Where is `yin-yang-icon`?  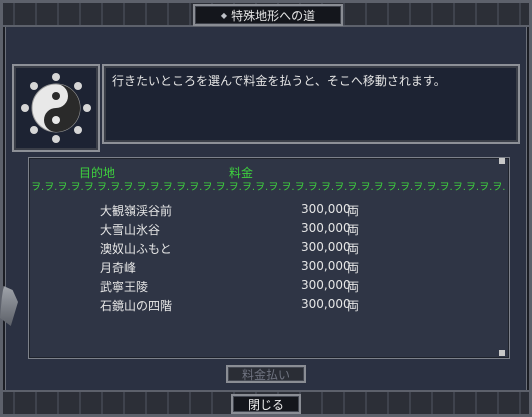
yin-yang-icon is located at coordinates (56, 108).